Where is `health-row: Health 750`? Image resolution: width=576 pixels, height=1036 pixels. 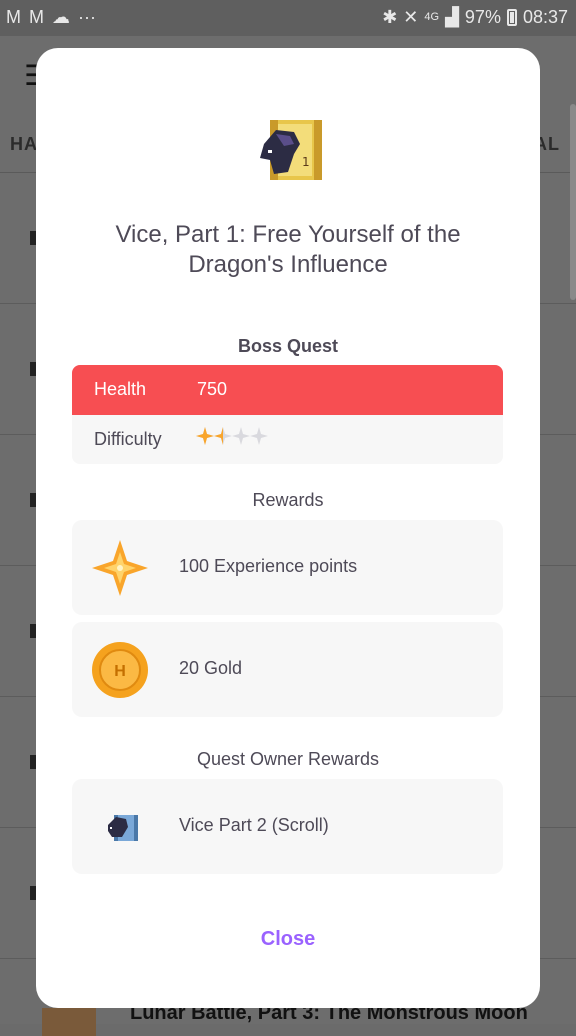 health-row: Health 750 is located at coordinates (287, 390).